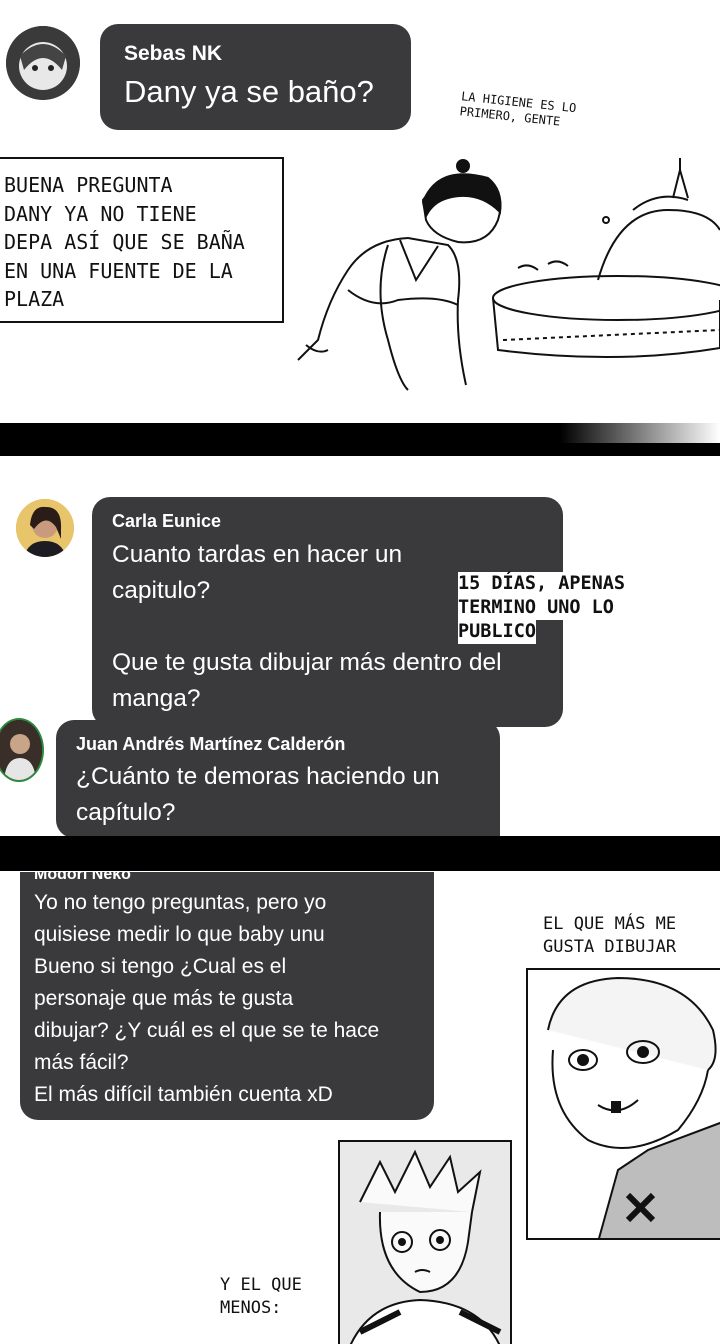  What do you see at coordinates (249, 91) in the screenshot?
I see `comment-text: Dany ya se baño?` at bounding box center [249, 91].